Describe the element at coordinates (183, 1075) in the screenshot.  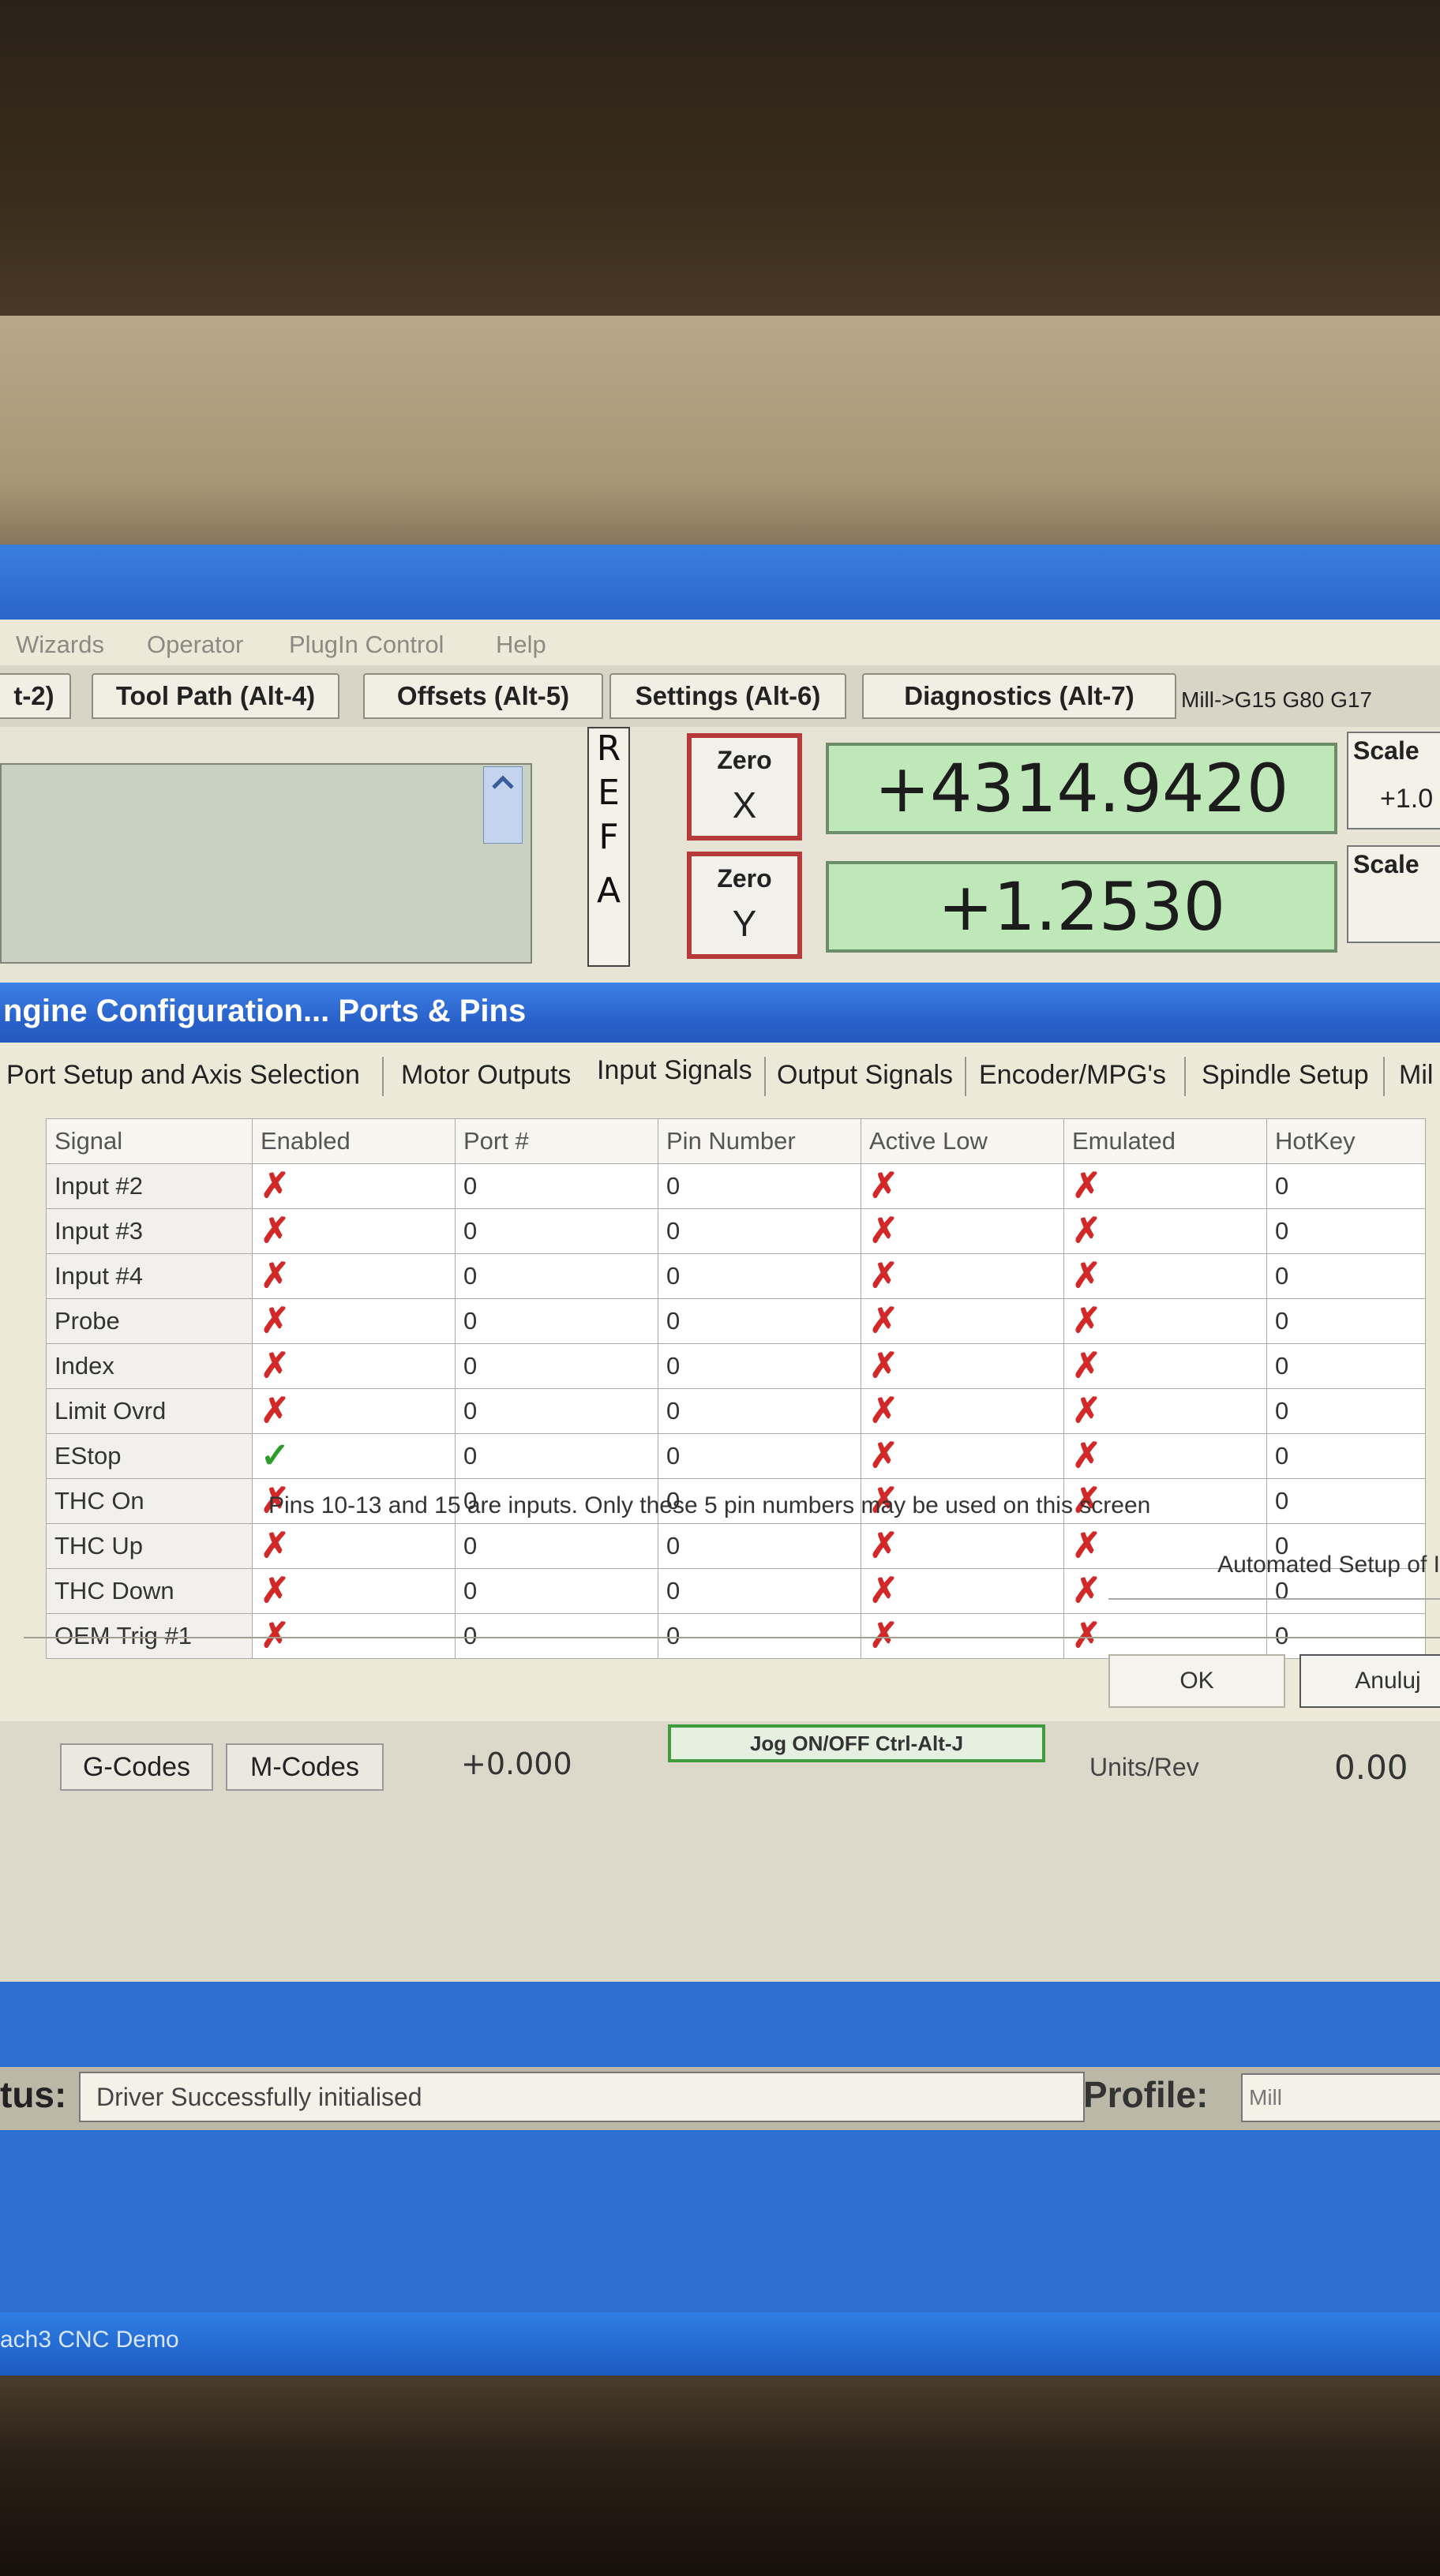
I see `tab-port-setup: Port Setup and Axis Selection` at that location.